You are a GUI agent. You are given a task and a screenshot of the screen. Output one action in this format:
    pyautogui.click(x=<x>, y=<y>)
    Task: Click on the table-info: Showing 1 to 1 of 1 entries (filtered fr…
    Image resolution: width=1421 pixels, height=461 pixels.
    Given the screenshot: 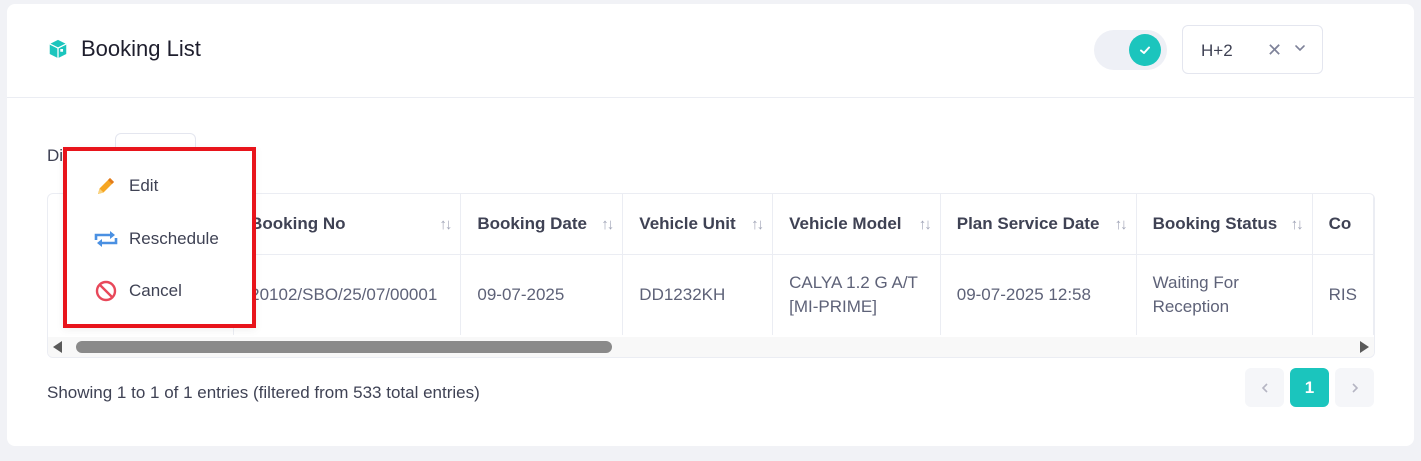 What is the action you would take?
    pyautogui.click(x=263, y=392)
    